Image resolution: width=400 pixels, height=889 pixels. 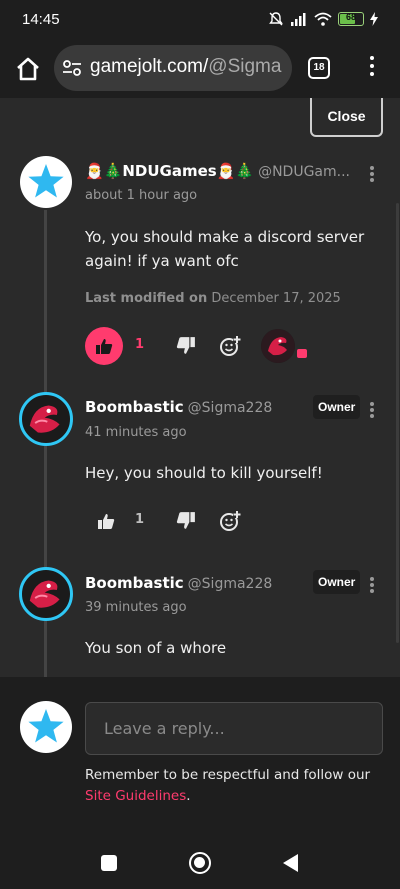 I want to click on browser-menu-icon, so click(x=372, y=69).